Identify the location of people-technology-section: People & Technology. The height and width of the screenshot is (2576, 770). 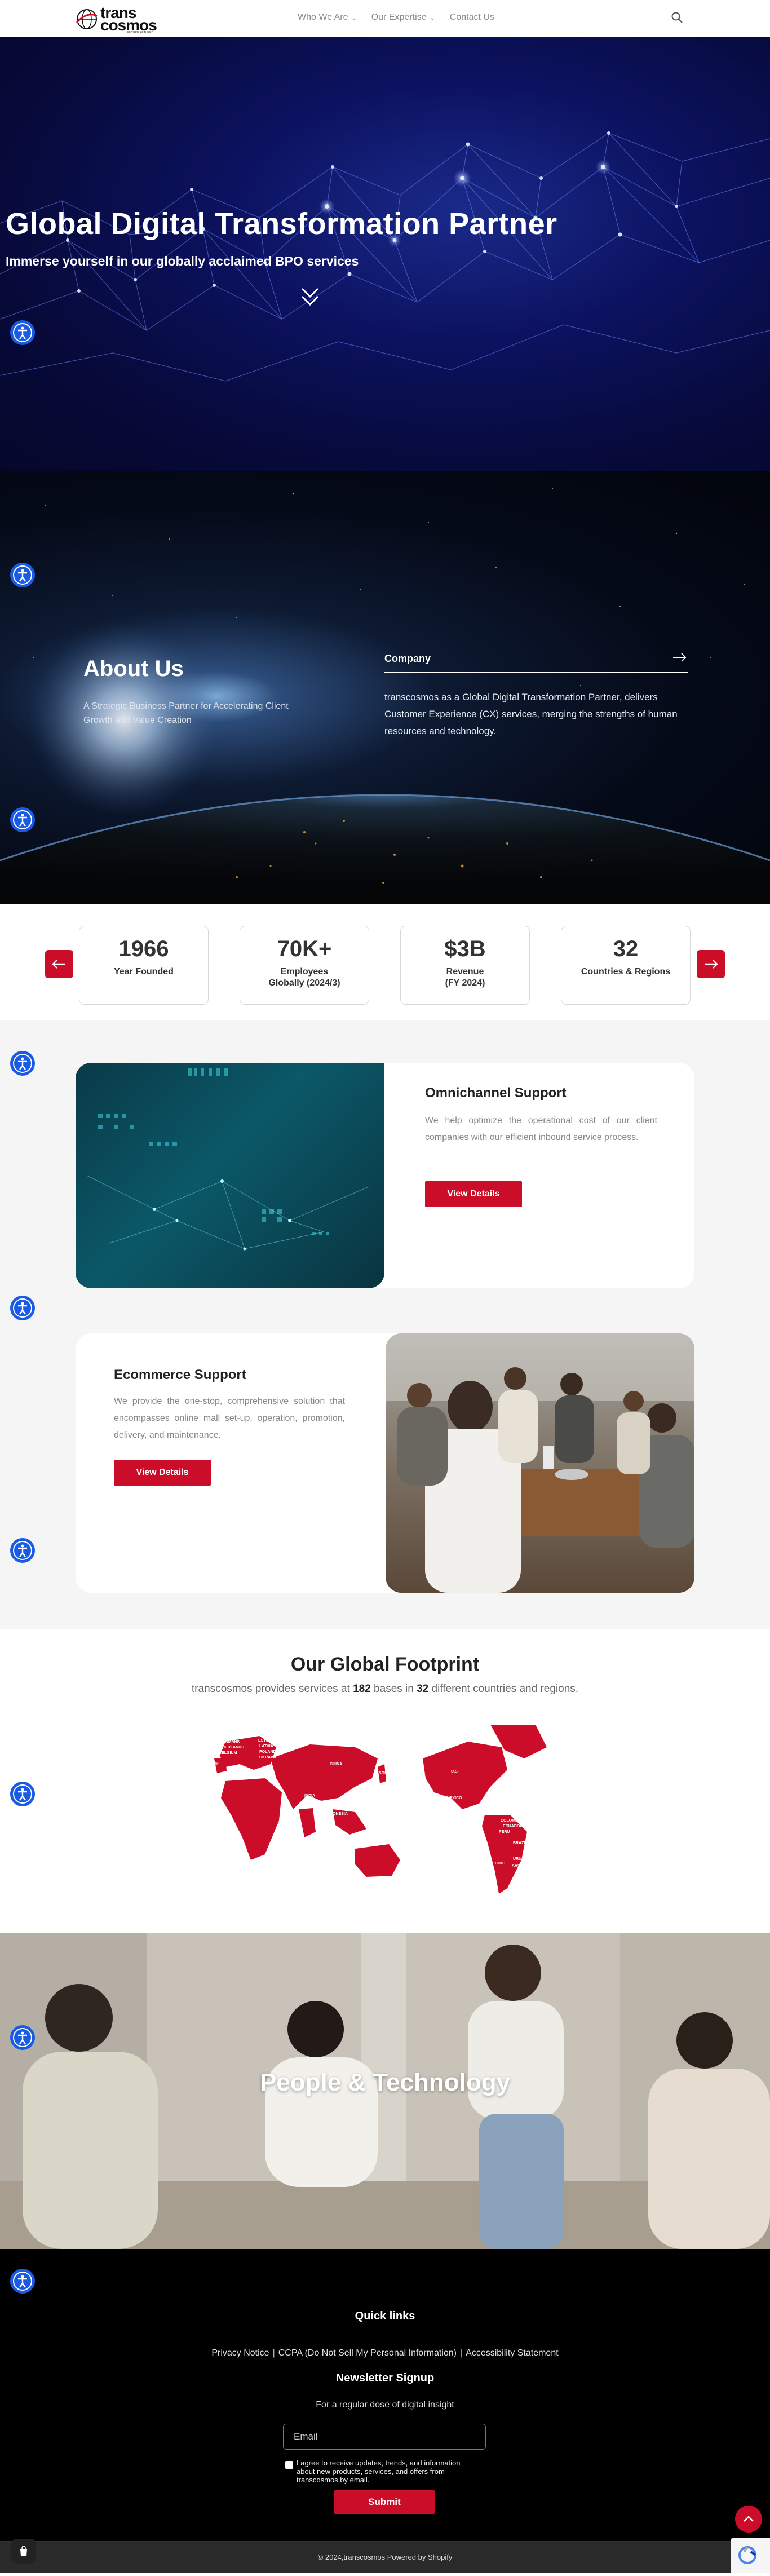
(385, 2091).